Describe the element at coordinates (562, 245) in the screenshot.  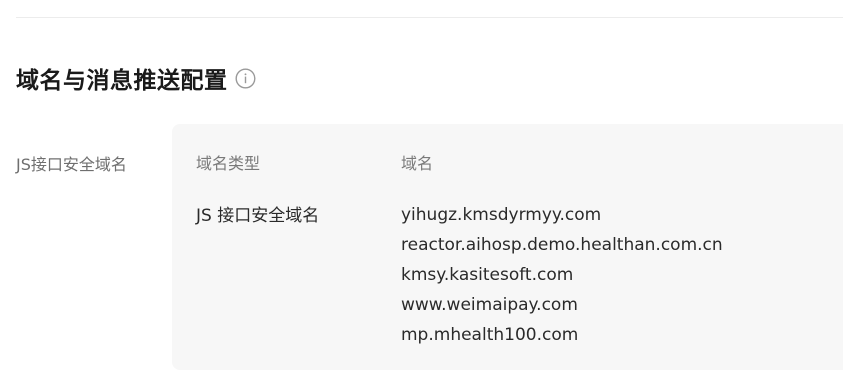
I see `domain-item: reactor.aihosp.demo.healthan.com.cn` at that location.